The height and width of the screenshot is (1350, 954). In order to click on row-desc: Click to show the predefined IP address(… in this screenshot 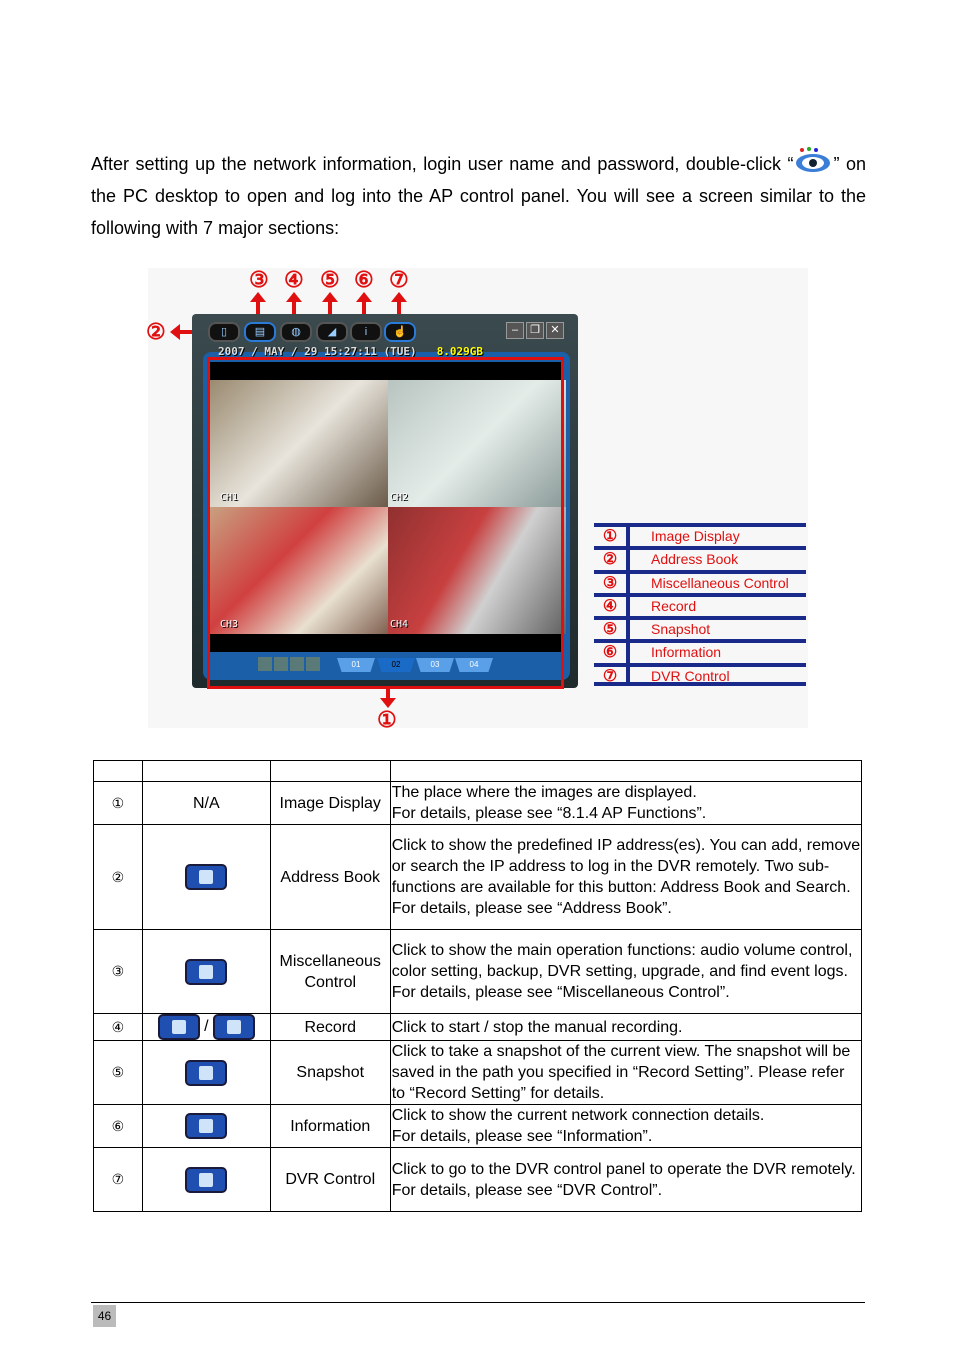, I will do `click(626, 877)`.